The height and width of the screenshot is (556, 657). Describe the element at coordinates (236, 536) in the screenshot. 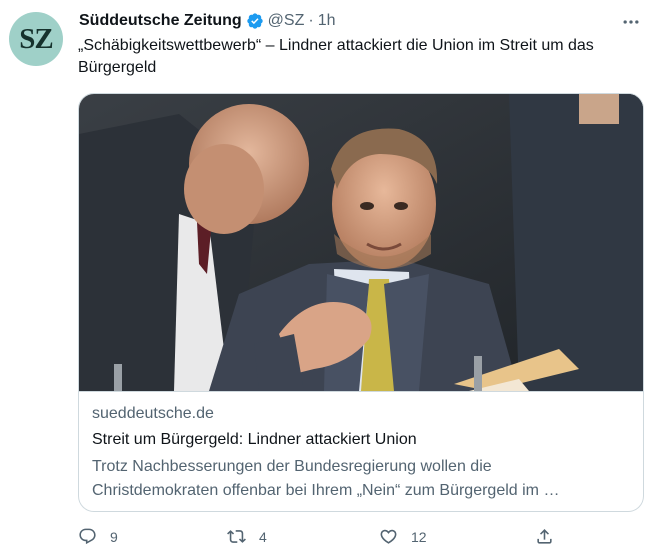

I see `retweet-icon` at that location.